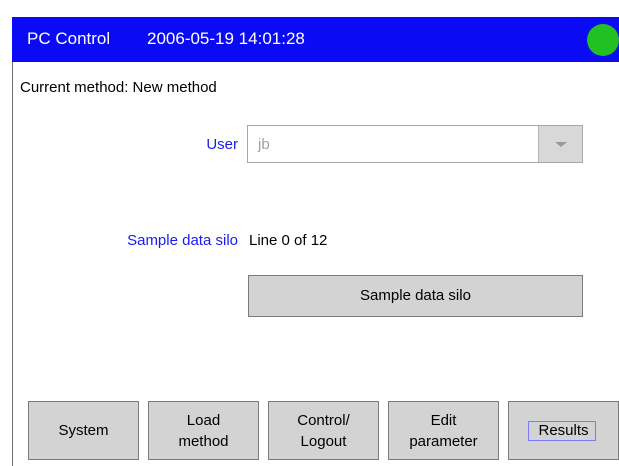  I want to click on status-indicator-icon, so click(603, 40).